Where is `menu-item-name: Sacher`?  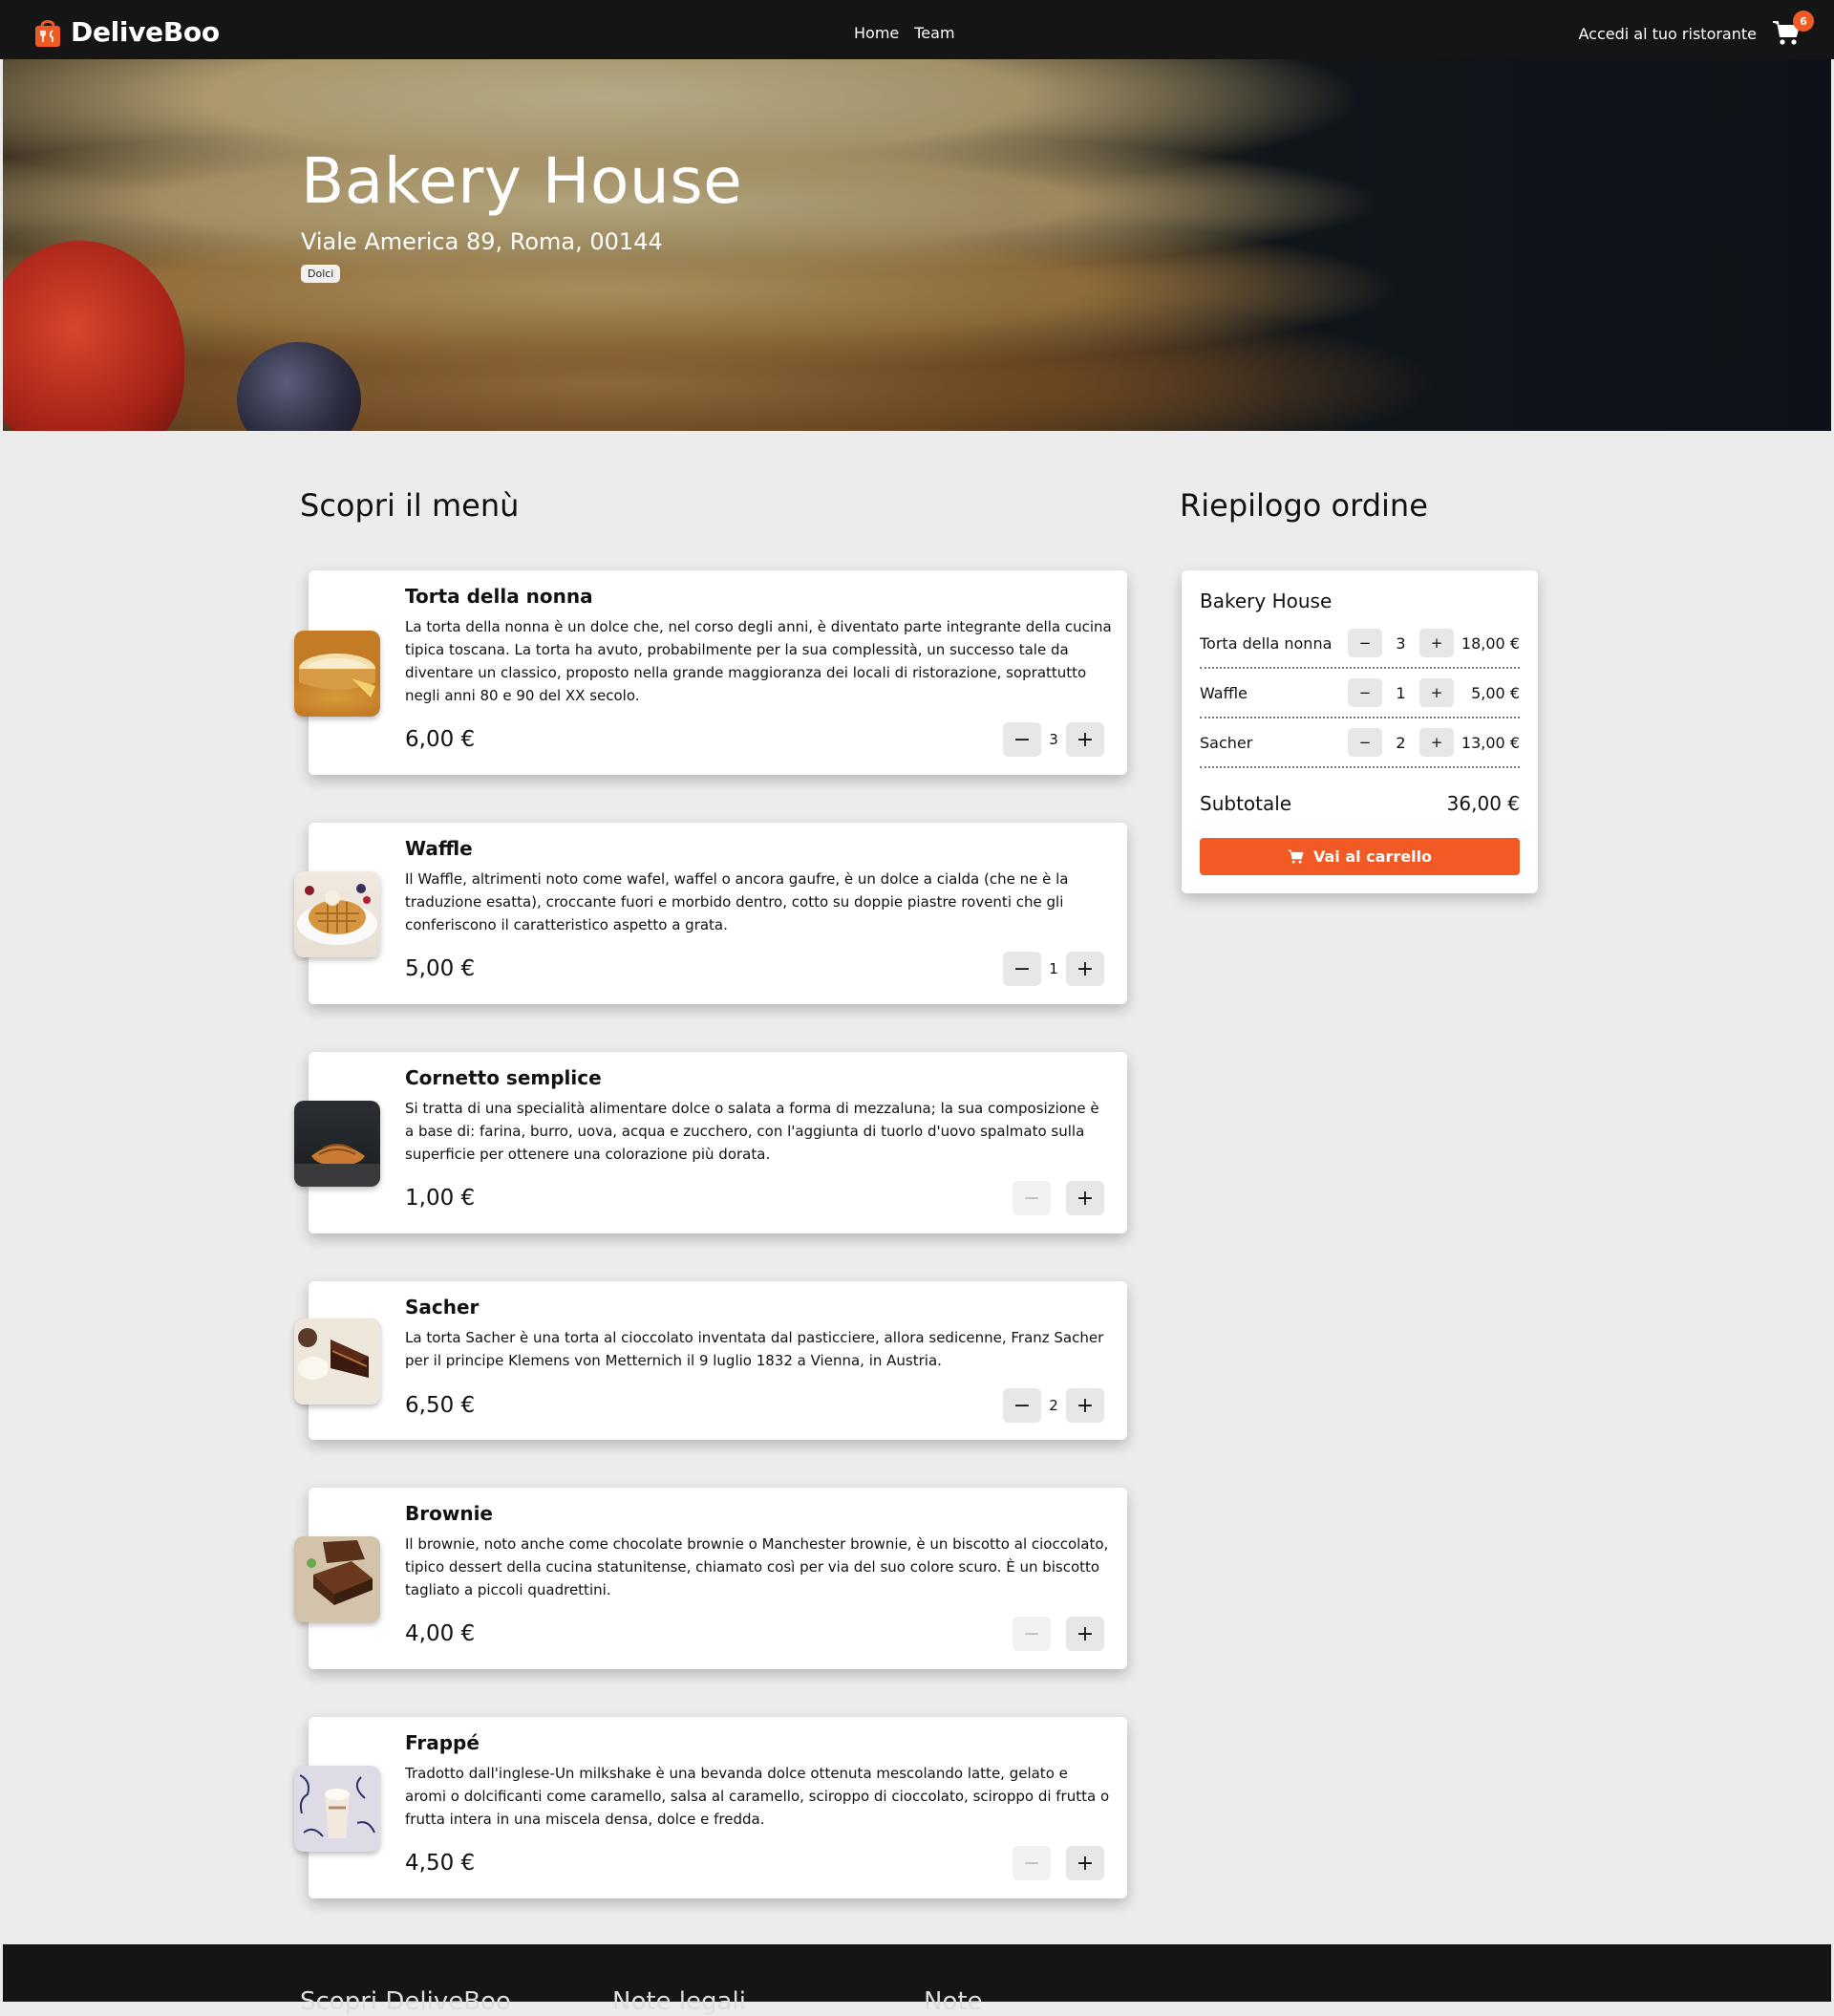 menu-item-name: Sacher is located at coordinates (443, 1307).